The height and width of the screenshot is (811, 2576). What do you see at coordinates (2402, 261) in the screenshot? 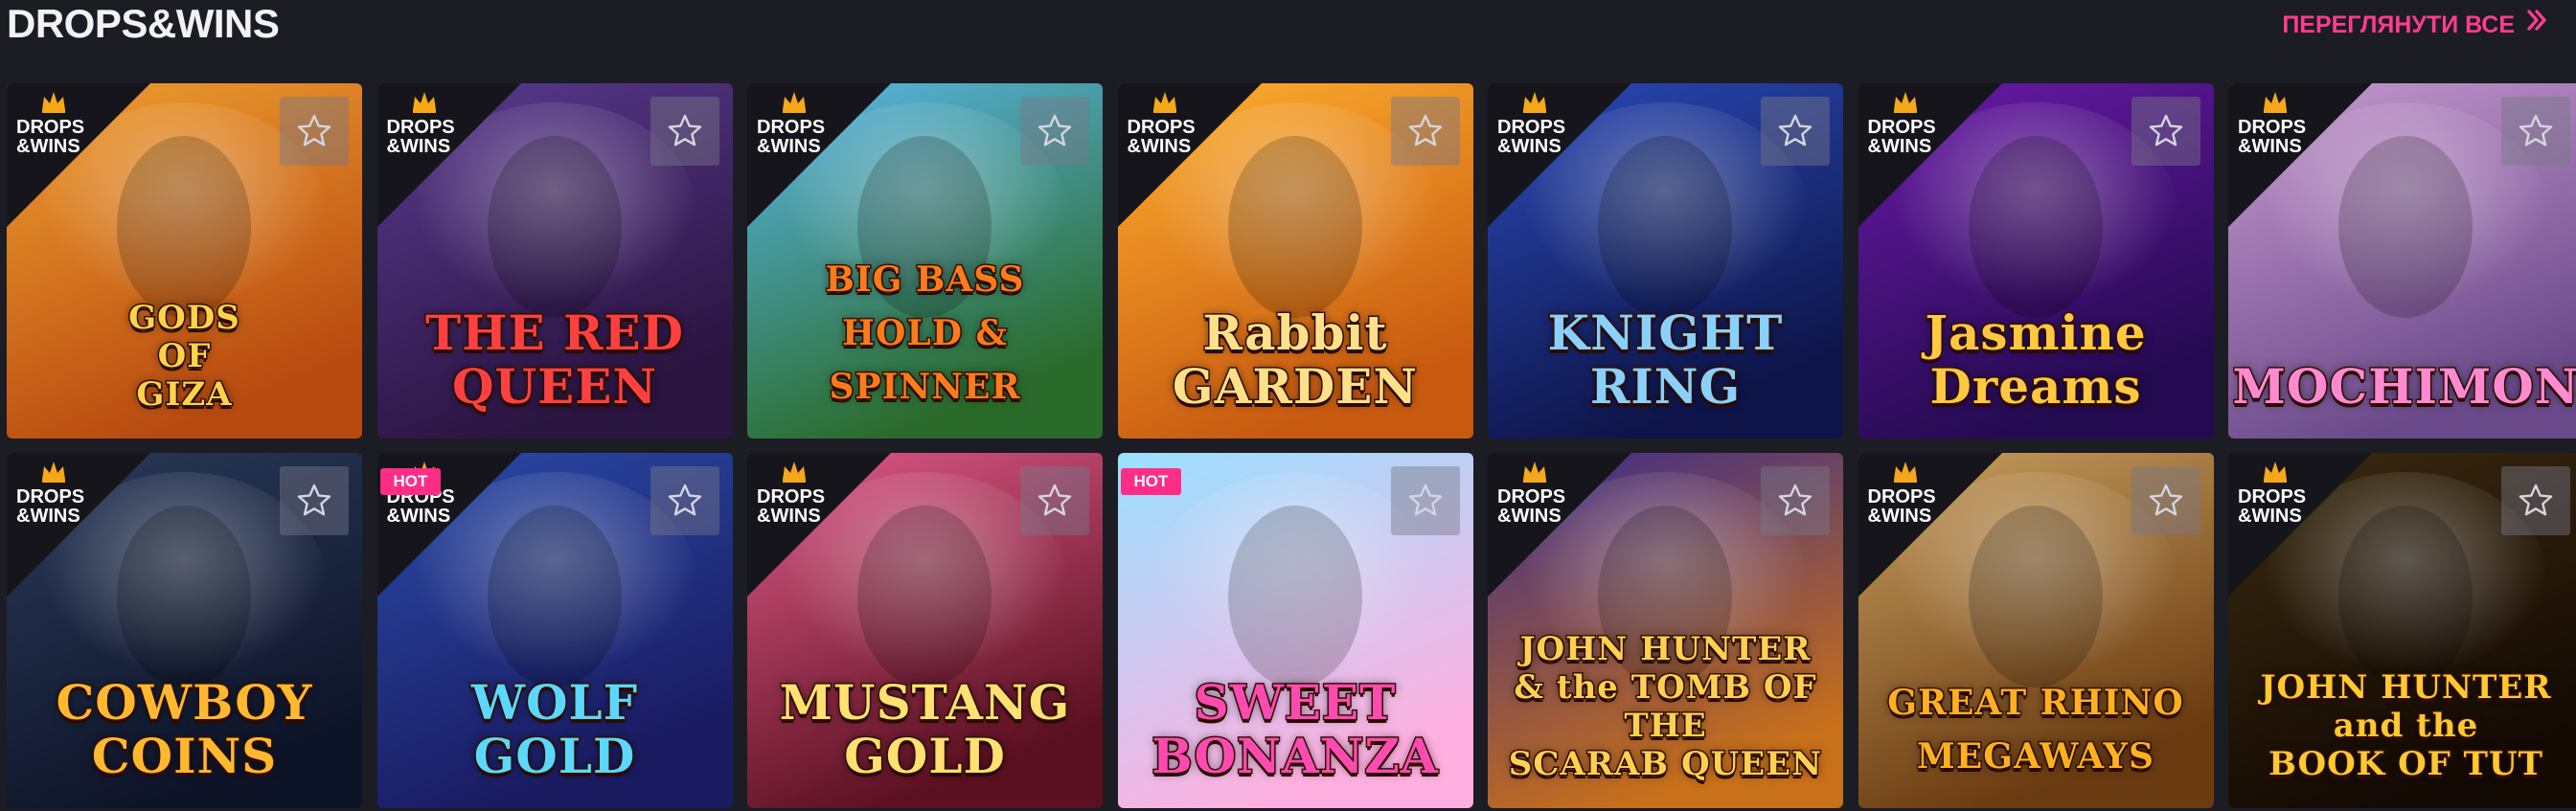
I see `game-card: MOCHIMON DROPS &WINS` at bounding box center [2402, 261].